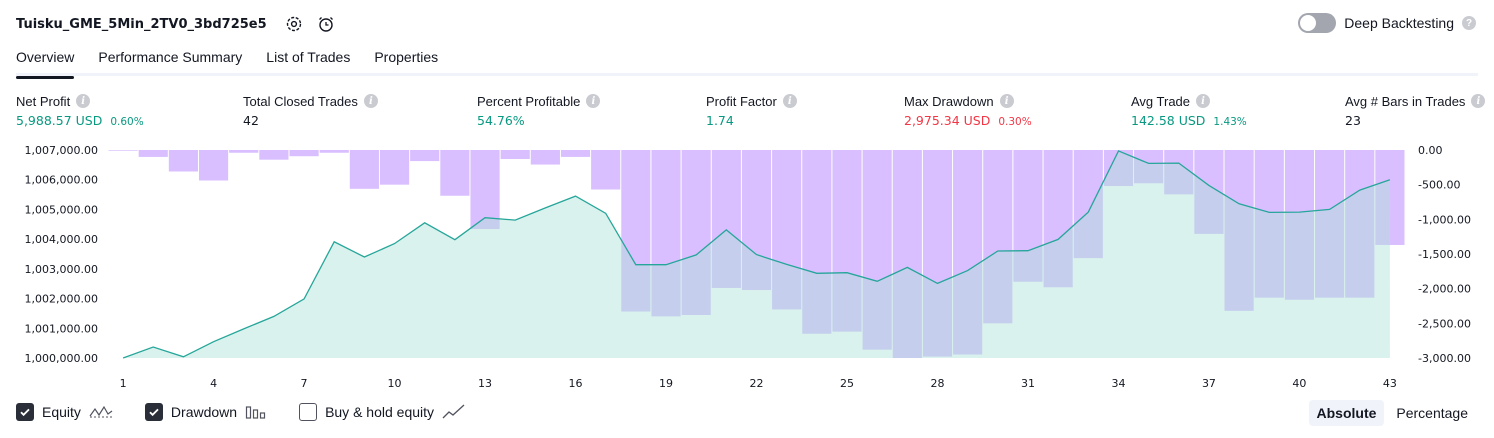  Describe the element at coordinates (300, 101) in the screenshot. I see `metric-label: Total Closed Trades` at that location.